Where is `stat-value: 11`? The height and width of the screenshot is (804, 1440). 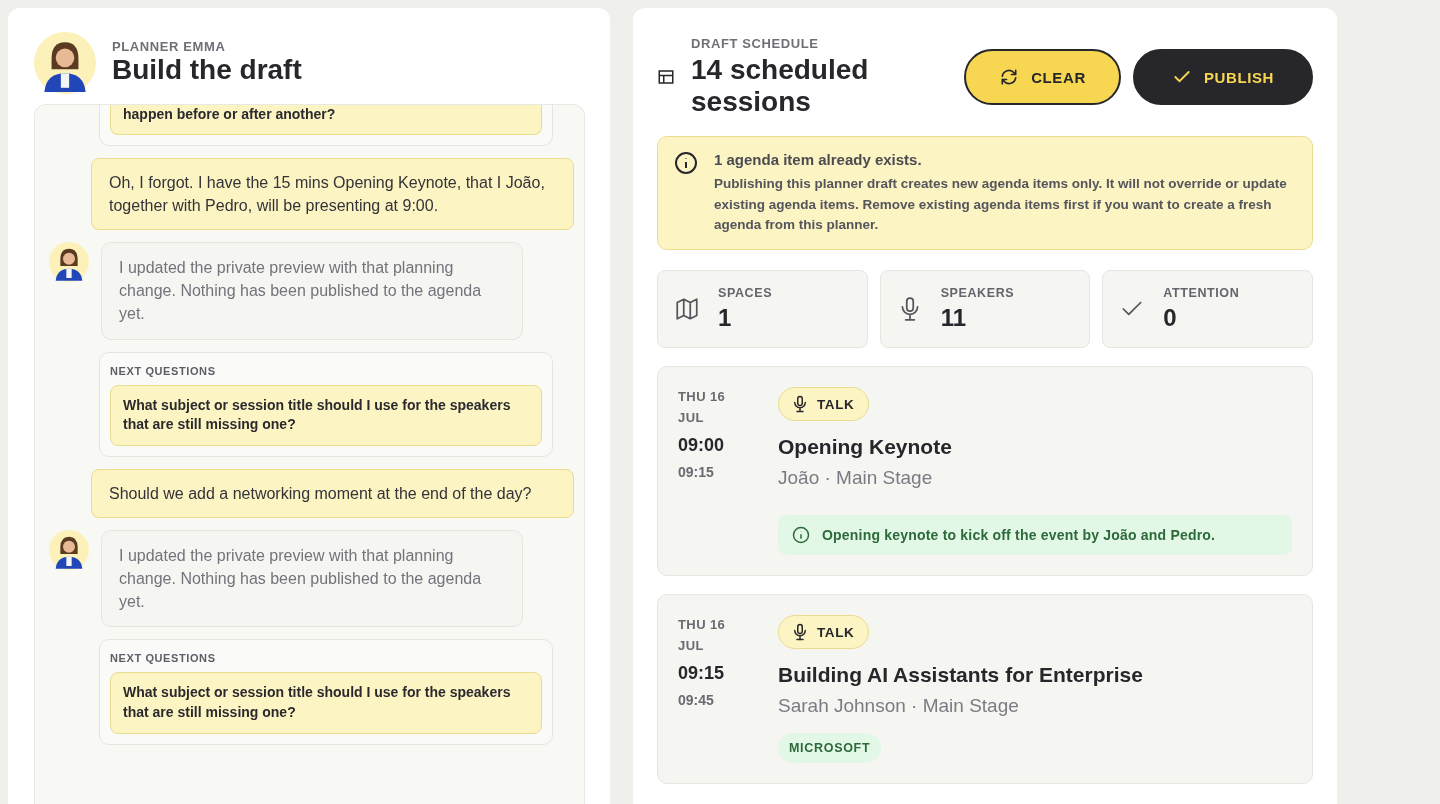 stat-value: 11 is located at coordinates (954, 318).